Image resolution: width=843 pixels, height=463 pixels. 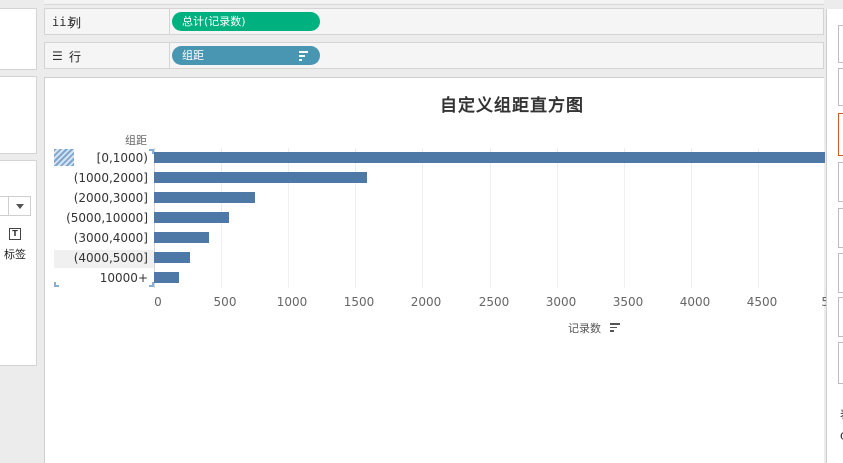 What do you see at coordinates (426, 302) in the screenshot?
I see `x-tick-label: 2000` at bounding box center [426, 302].